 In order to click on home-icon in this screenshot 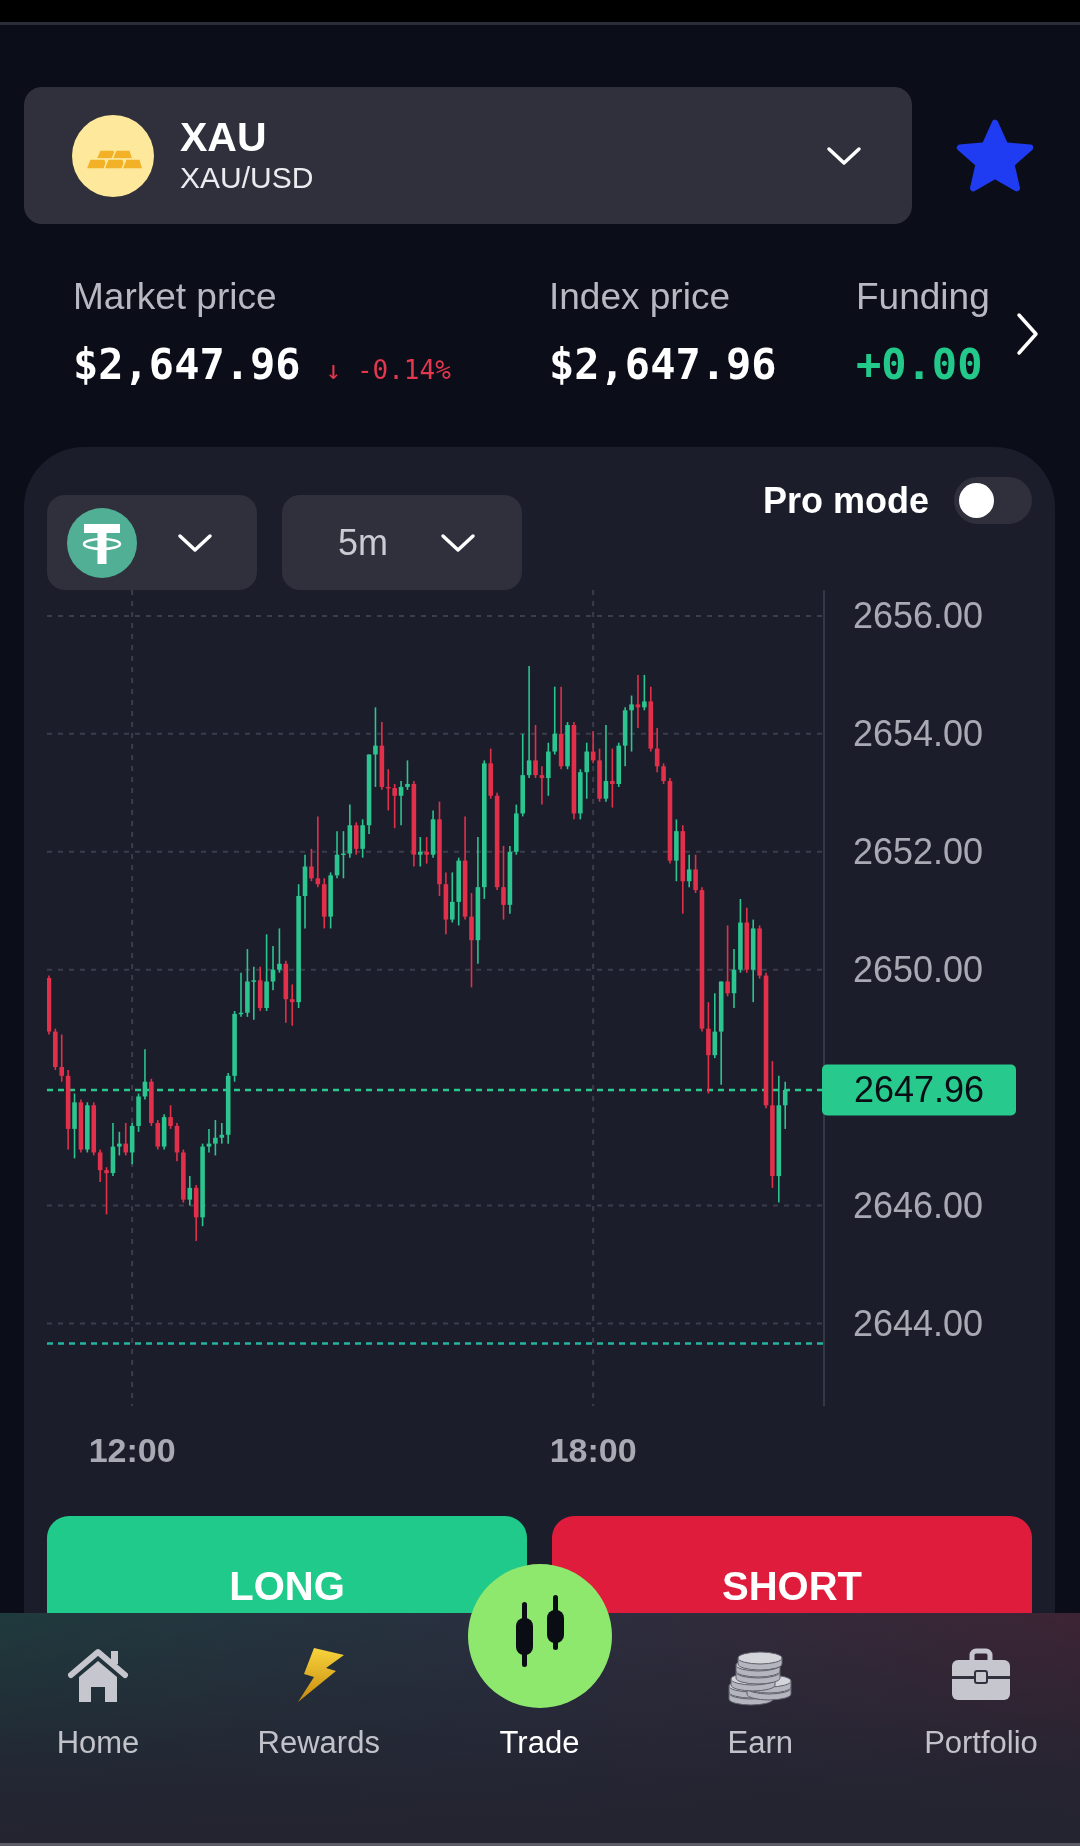, I will do `click(98, 1675)`.